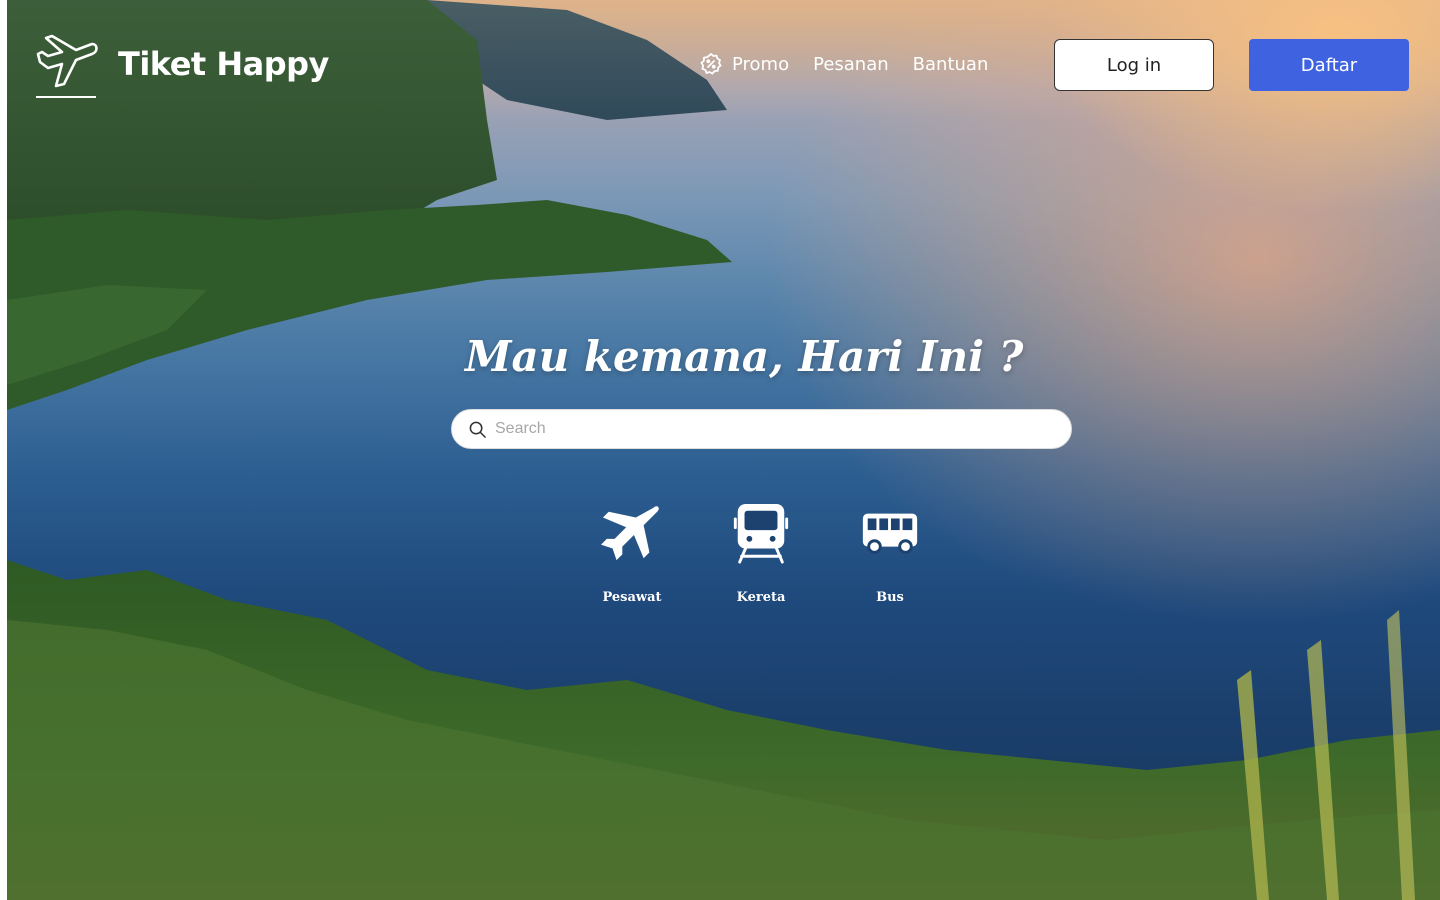  I want to click on badge-percent-icon, so click(711, 64).